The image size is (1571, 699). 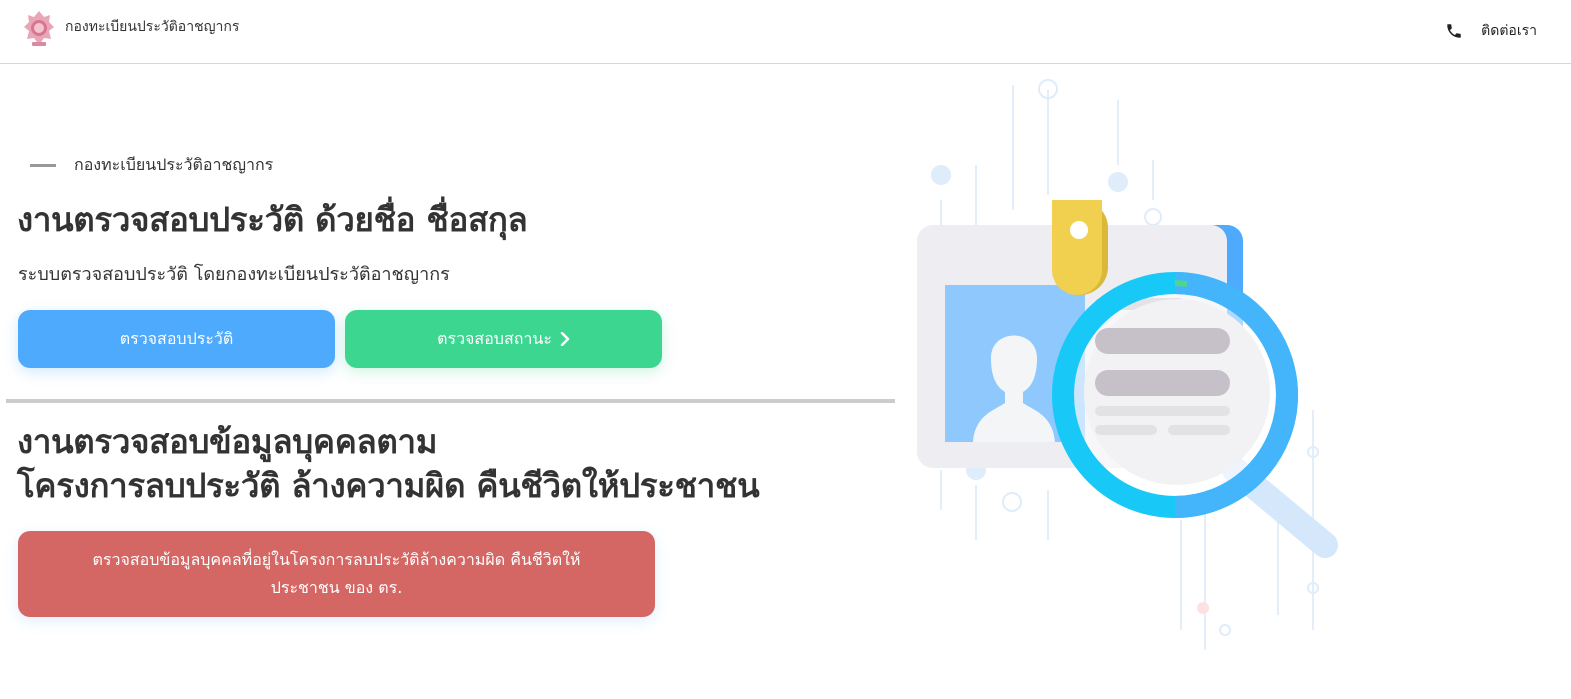 I want to click on hero-title: งานตรวจสอบประวัติ ด้วยชื่อ ชื่อสกุล, so click(x=272, y=219).